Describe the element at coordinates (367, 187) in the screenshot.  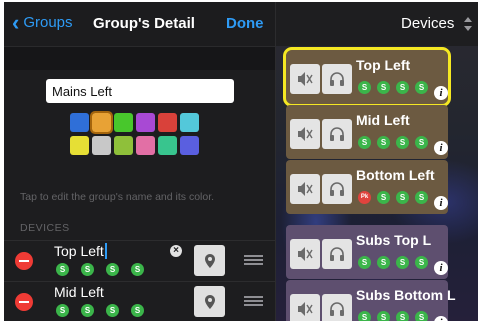
I see `device-card: Bottom Left Pk S S S i` at that location.